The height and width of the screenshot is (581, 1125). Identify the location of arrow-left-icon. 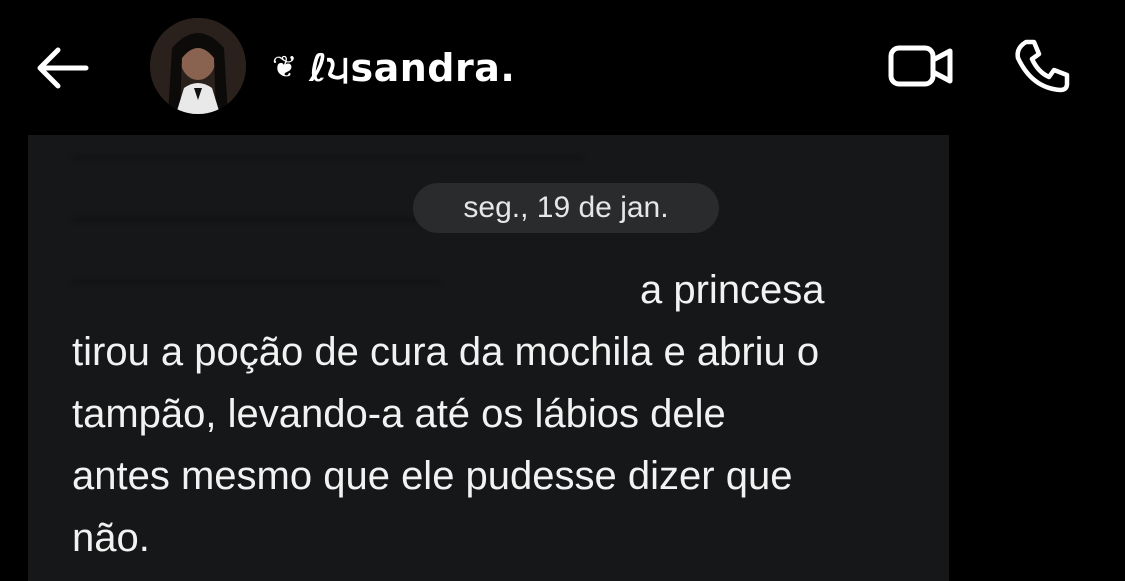
(63, 68).